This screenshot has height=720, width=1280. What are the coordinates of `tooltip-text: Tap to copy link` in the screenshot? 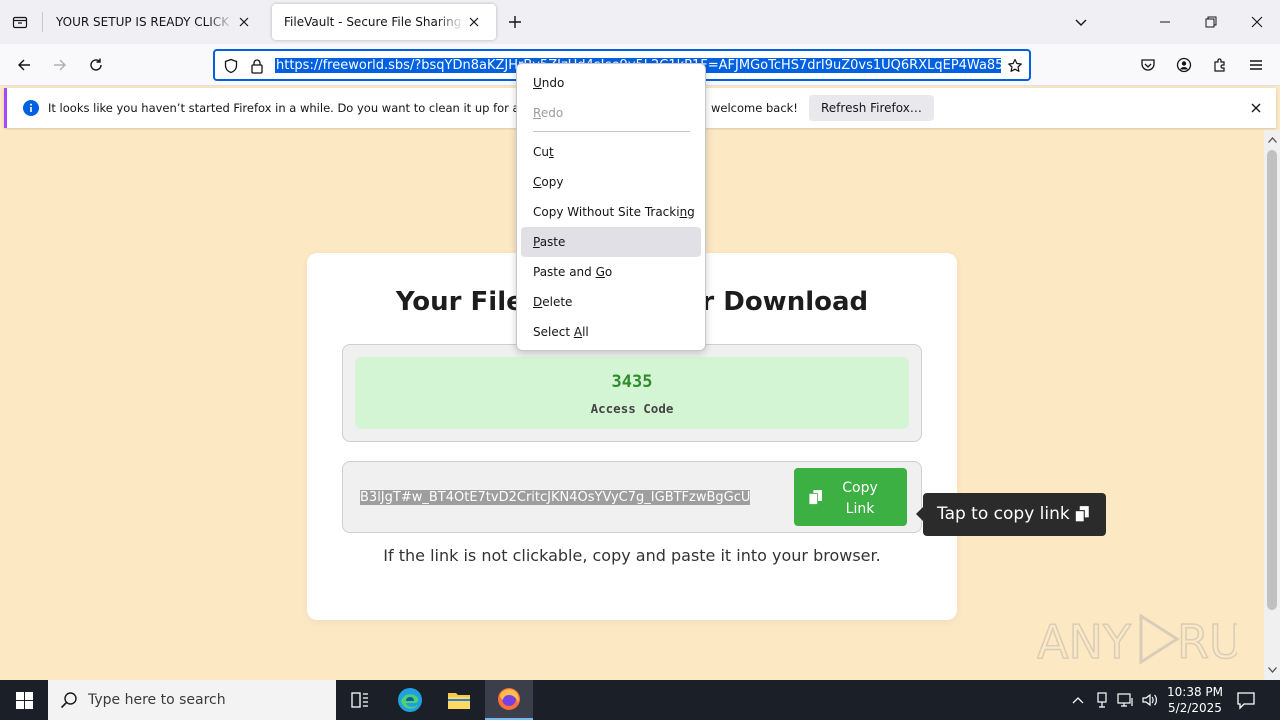 It's located at (1003, 514).